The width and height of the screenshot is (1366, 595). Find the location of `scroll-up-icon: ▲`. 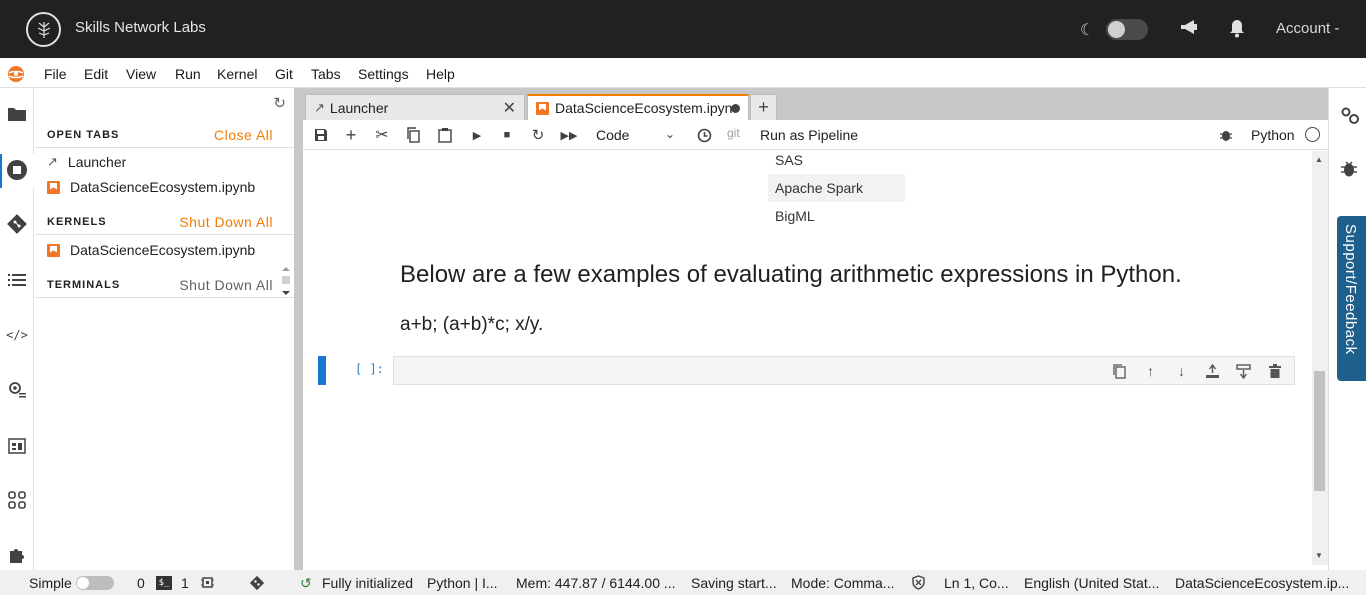

scroll-up-icon: ▲ is located at coordinates (1319, 159).